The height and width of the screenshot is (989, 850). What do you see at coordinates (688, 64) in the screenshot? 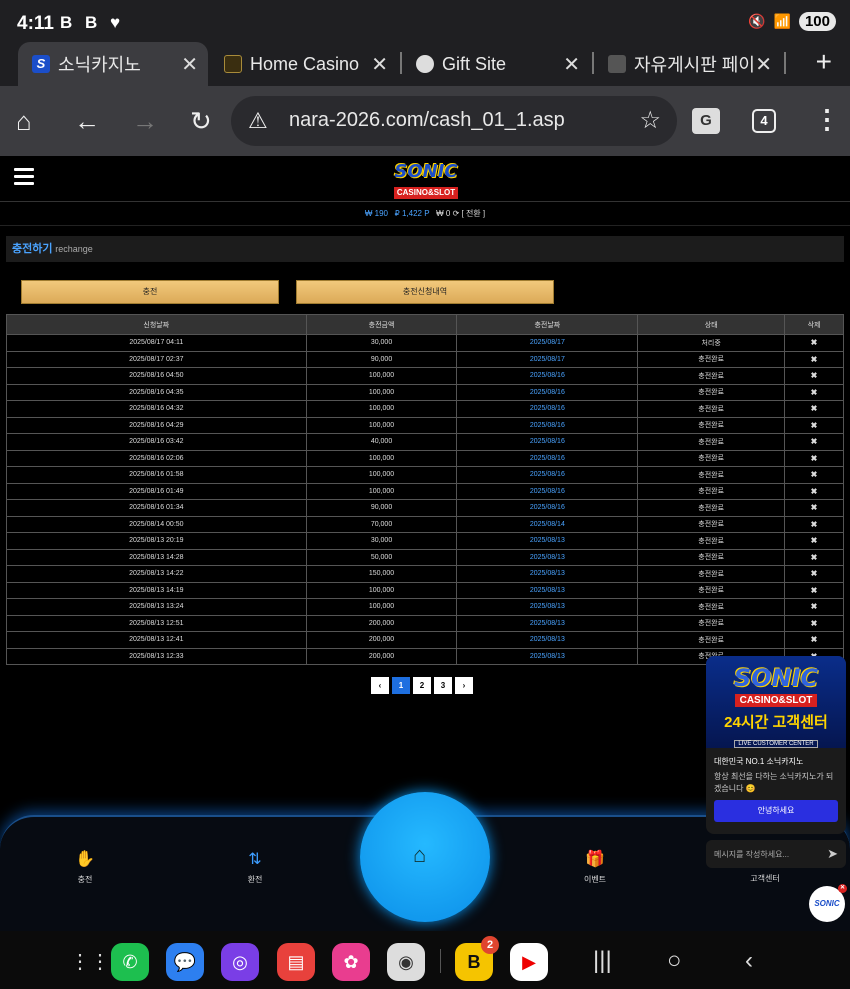
I see `tab-free-board: 자유게시판 페이지 ✕` at bounding box center [688, 64].